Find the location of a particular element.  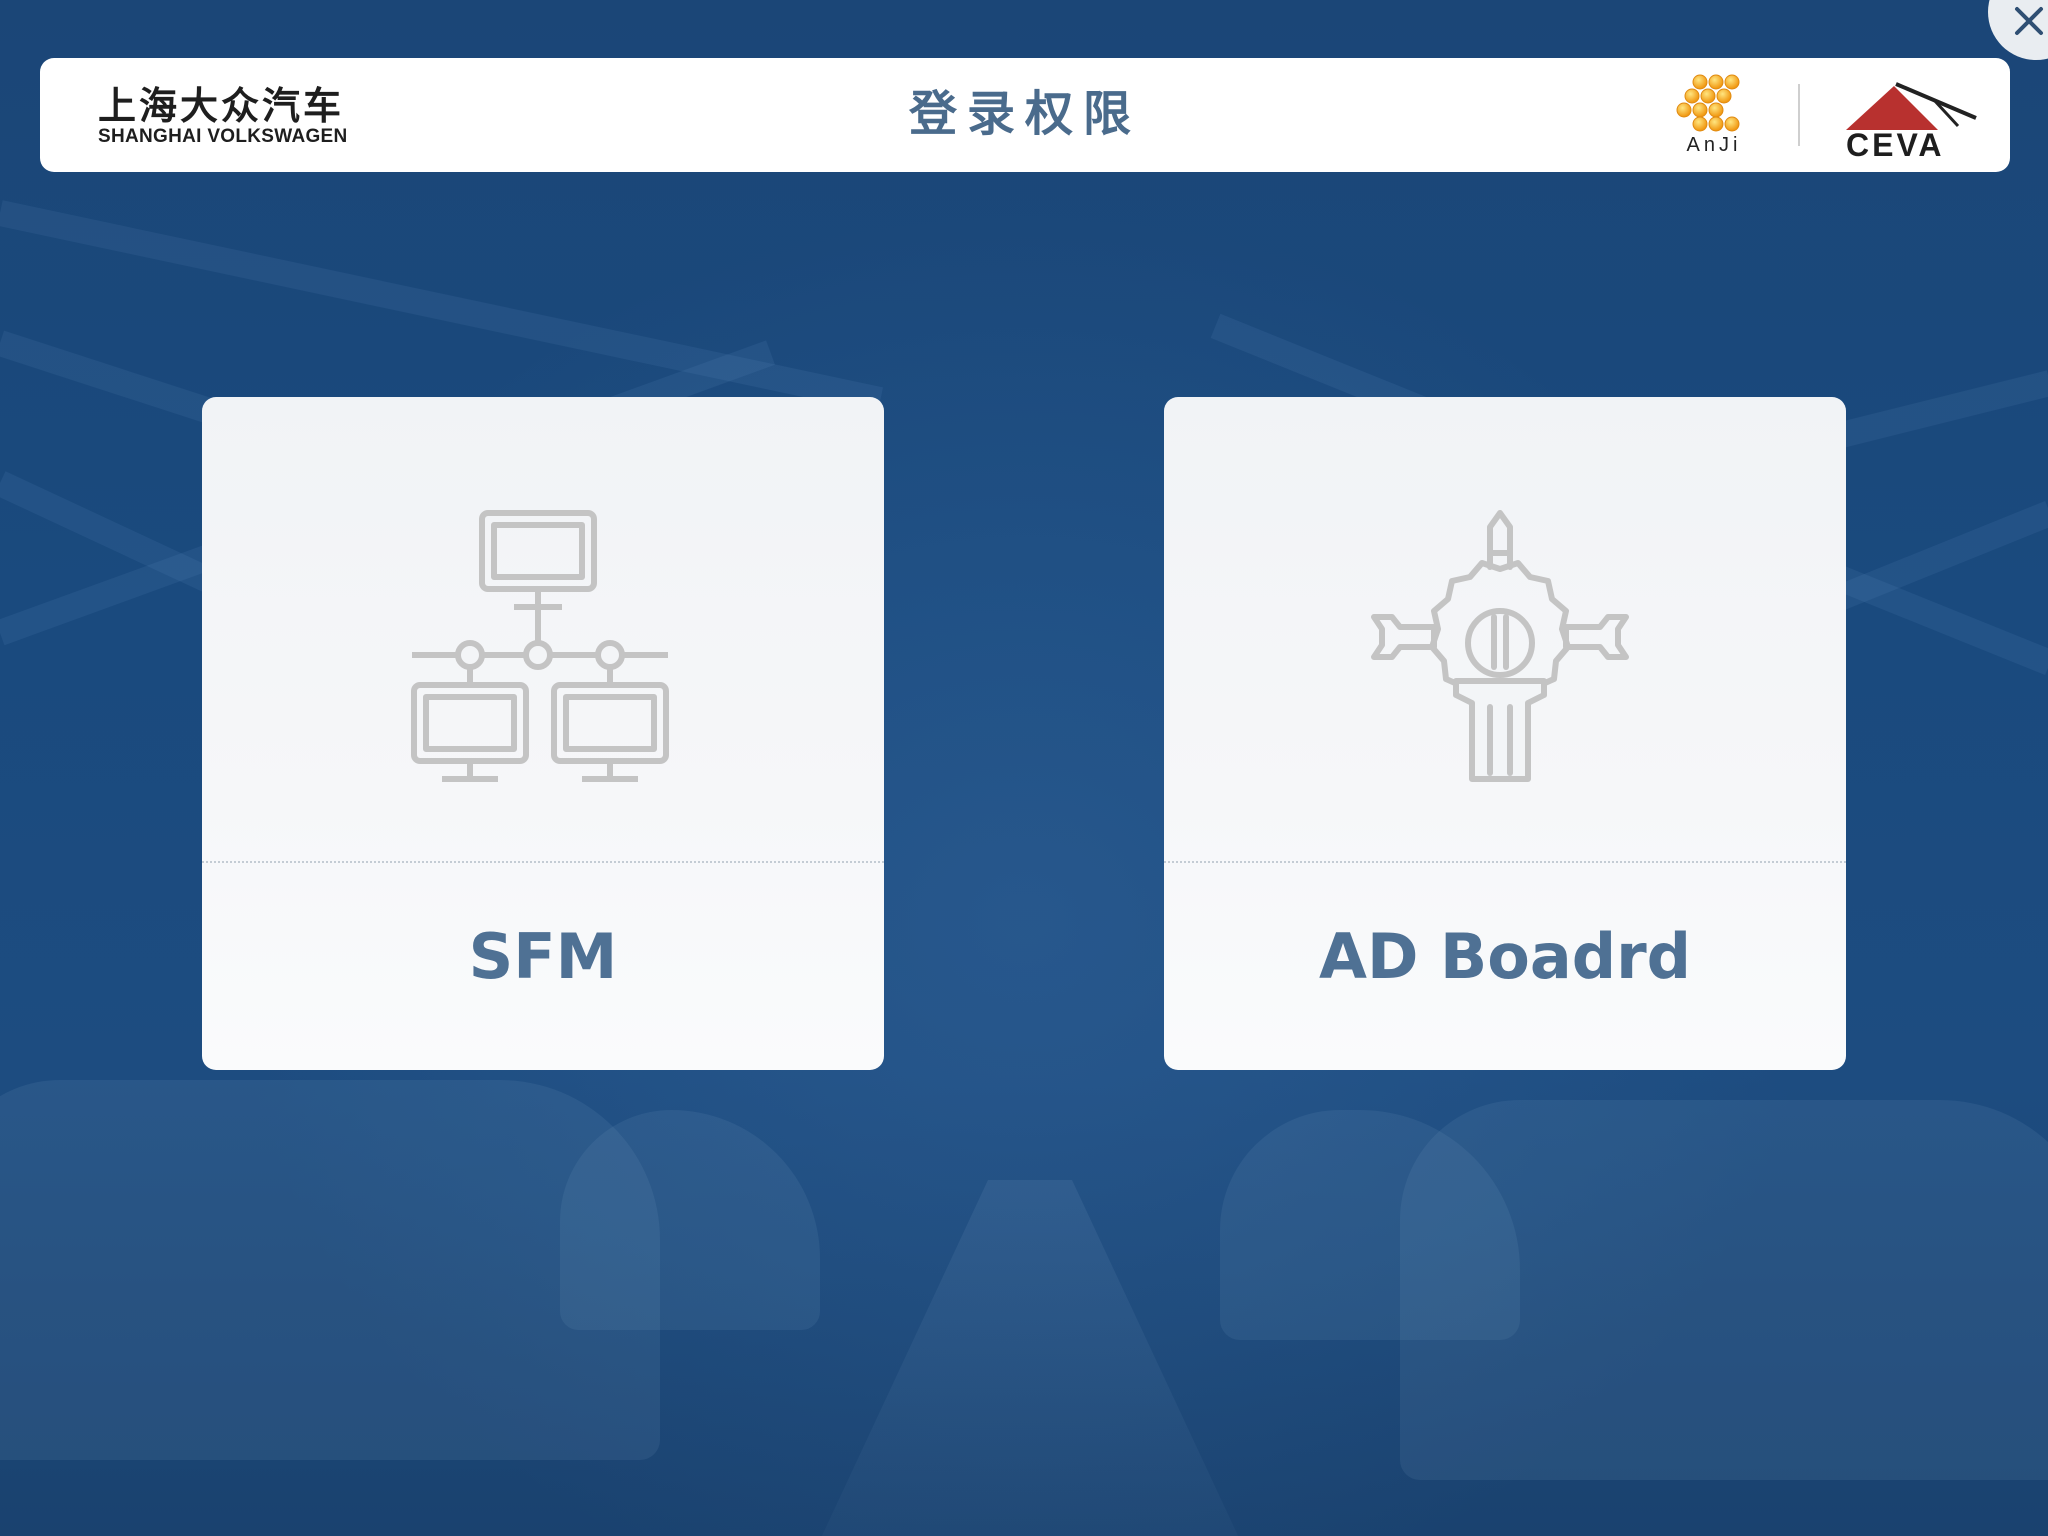

sfm-option-label: SFM is located at coordinates (543, 956).